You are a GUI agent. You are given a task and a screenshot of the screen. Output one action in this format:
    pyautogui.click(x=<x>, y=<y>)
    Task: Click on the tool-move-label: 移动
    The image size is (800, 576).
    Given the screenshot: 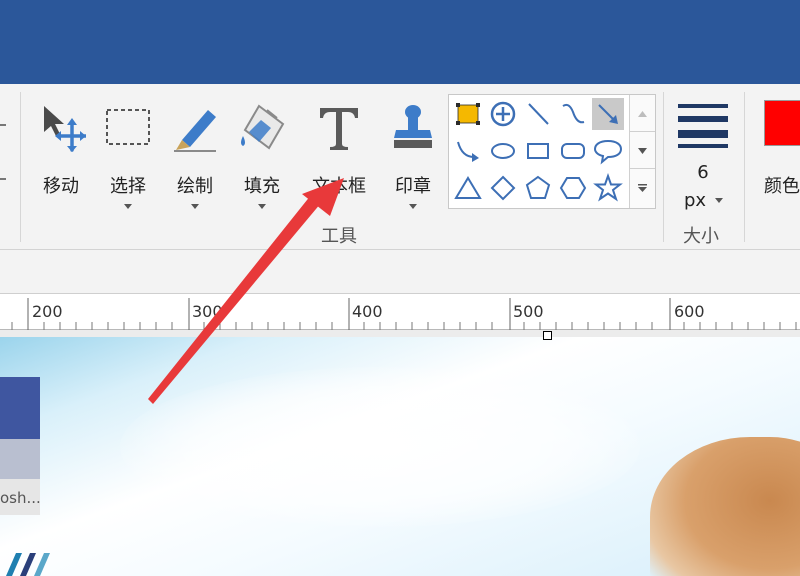 What is the action you would take?
    pyautogui.click(x=61, y=186)
    